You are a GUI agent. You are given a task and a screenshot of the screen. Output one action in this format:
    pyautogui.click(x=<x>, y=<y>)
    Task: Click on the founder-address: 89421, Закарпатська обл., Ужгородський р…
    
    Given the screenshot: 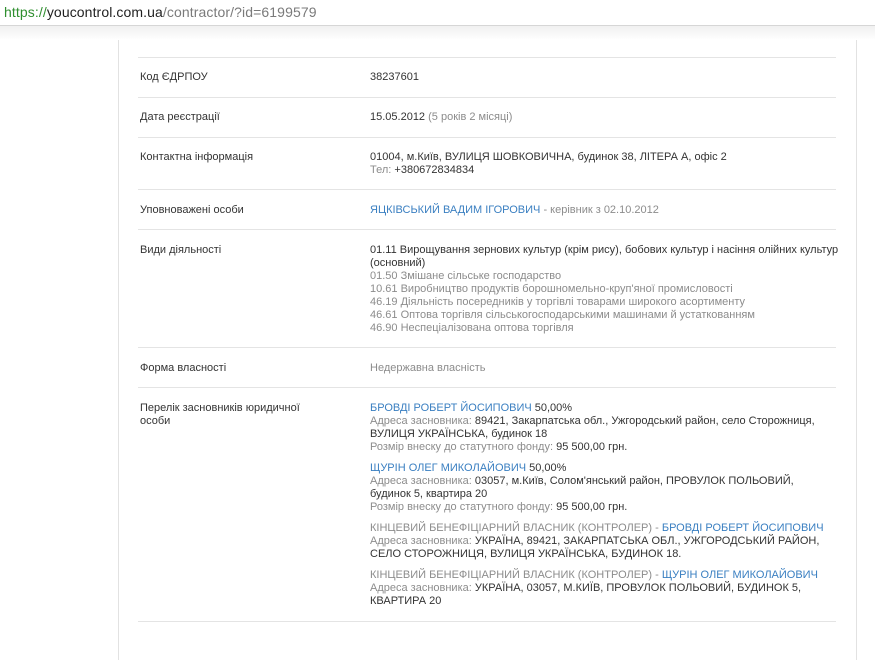 What is the action you would take?
    pyautogui.click(x=644, y=421)
    